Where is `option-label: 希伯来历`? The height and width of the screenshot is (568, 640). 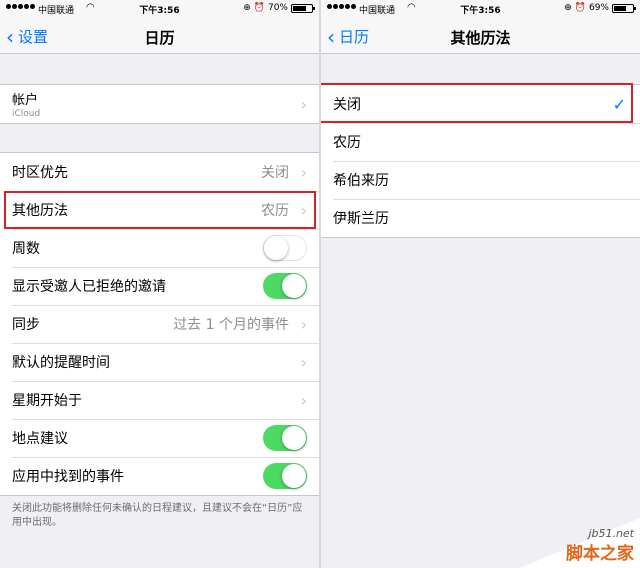 option-label: 希伯来历 is located at coordinates (361, 181).